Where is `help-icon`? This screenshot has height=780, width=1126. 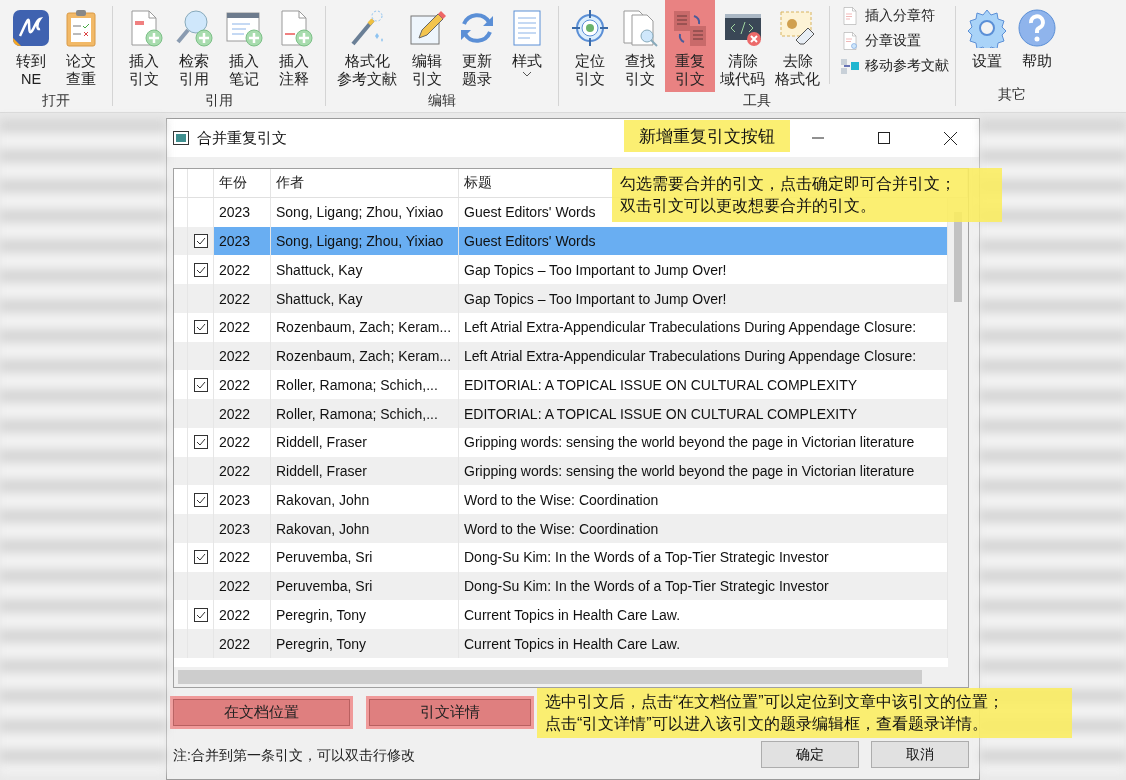 help-icon is located at coordinates (1037, 28).